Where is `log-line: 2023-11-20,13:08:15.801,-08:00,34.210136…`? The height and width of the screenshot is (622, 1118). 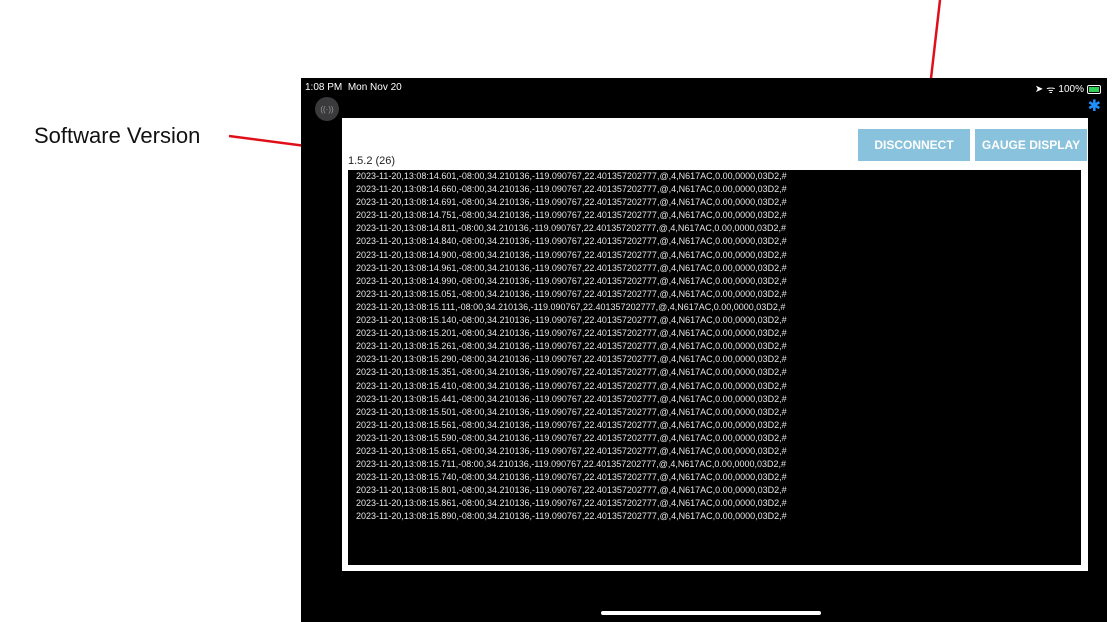 log-line: 2023-11-20,13:08:15.801,-08:00,34.210136… is located at coordinates (571, 490).